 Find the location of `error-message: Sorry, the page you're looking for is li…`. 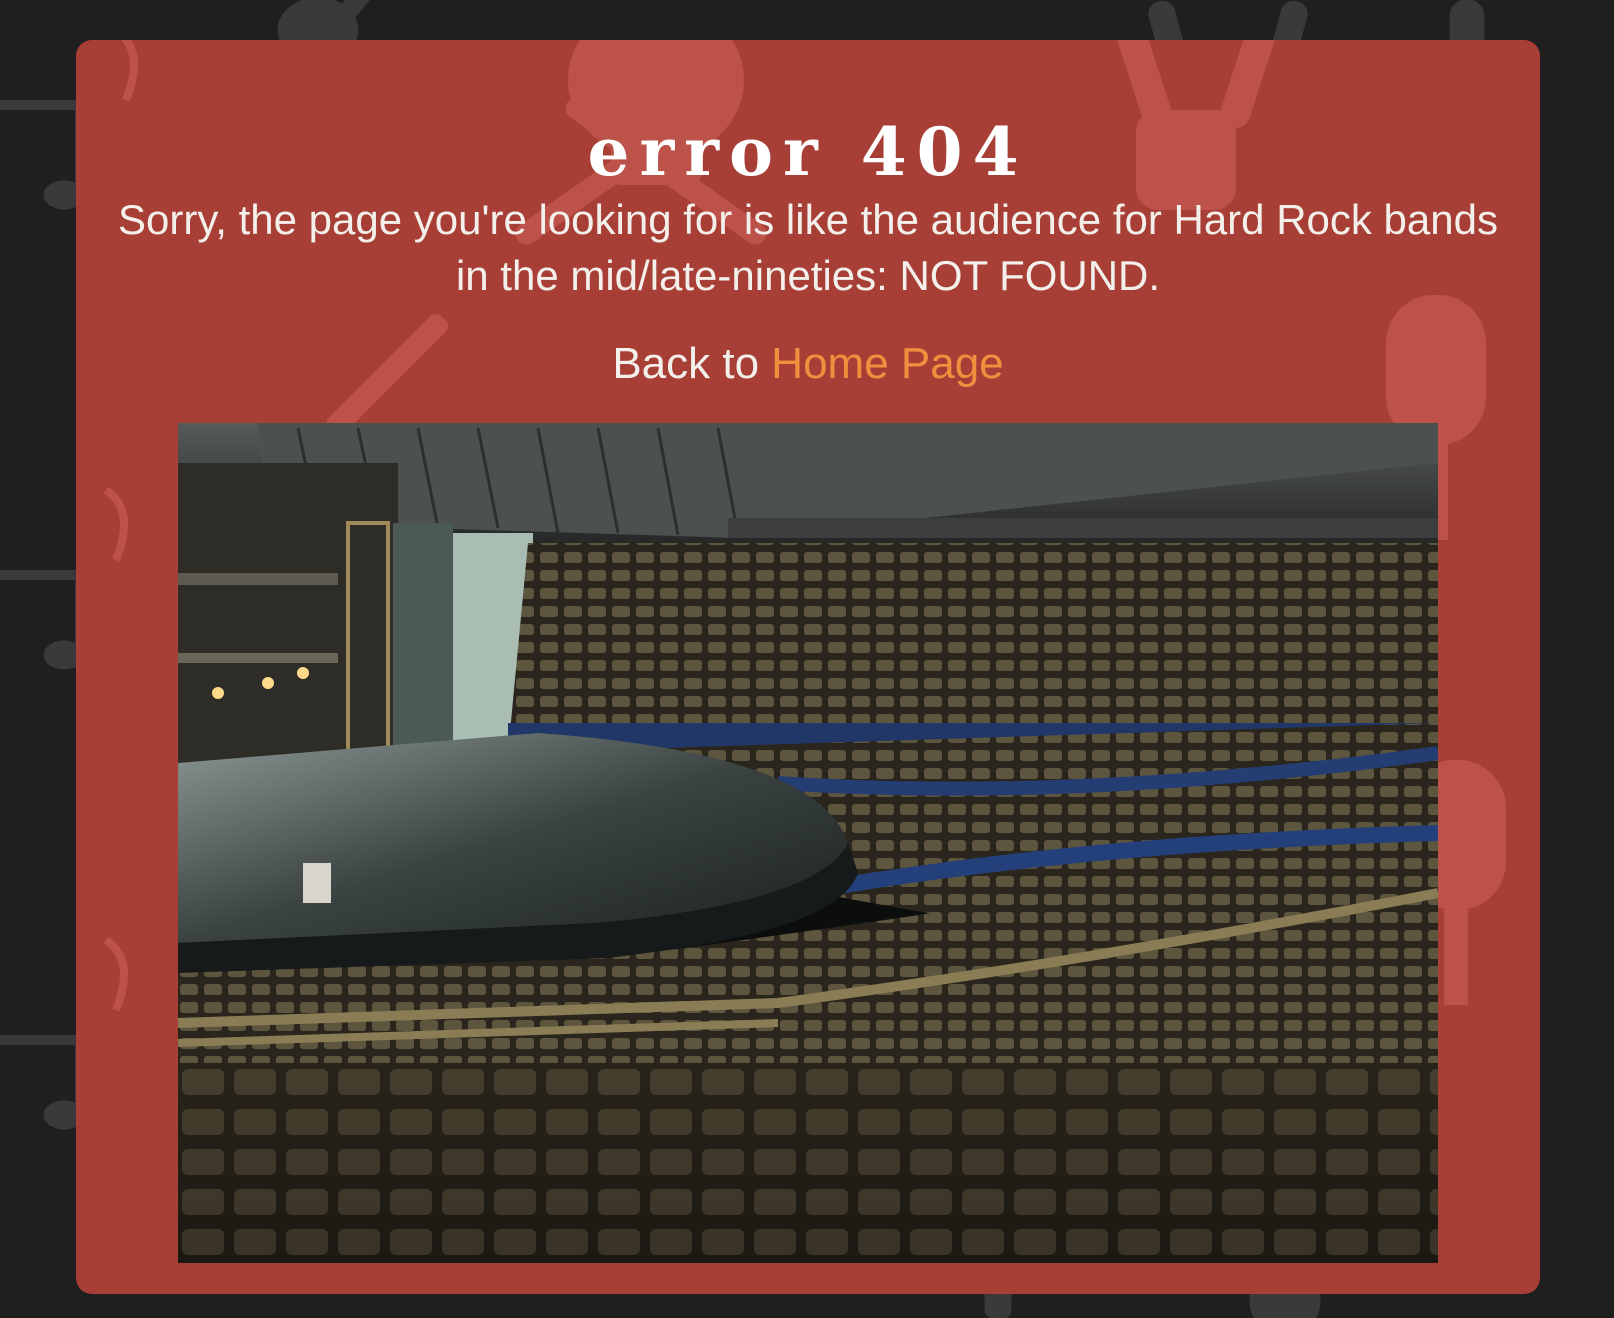

error-message: Sorry, the page you're looking for is li… is located at coordinates (808, 247).